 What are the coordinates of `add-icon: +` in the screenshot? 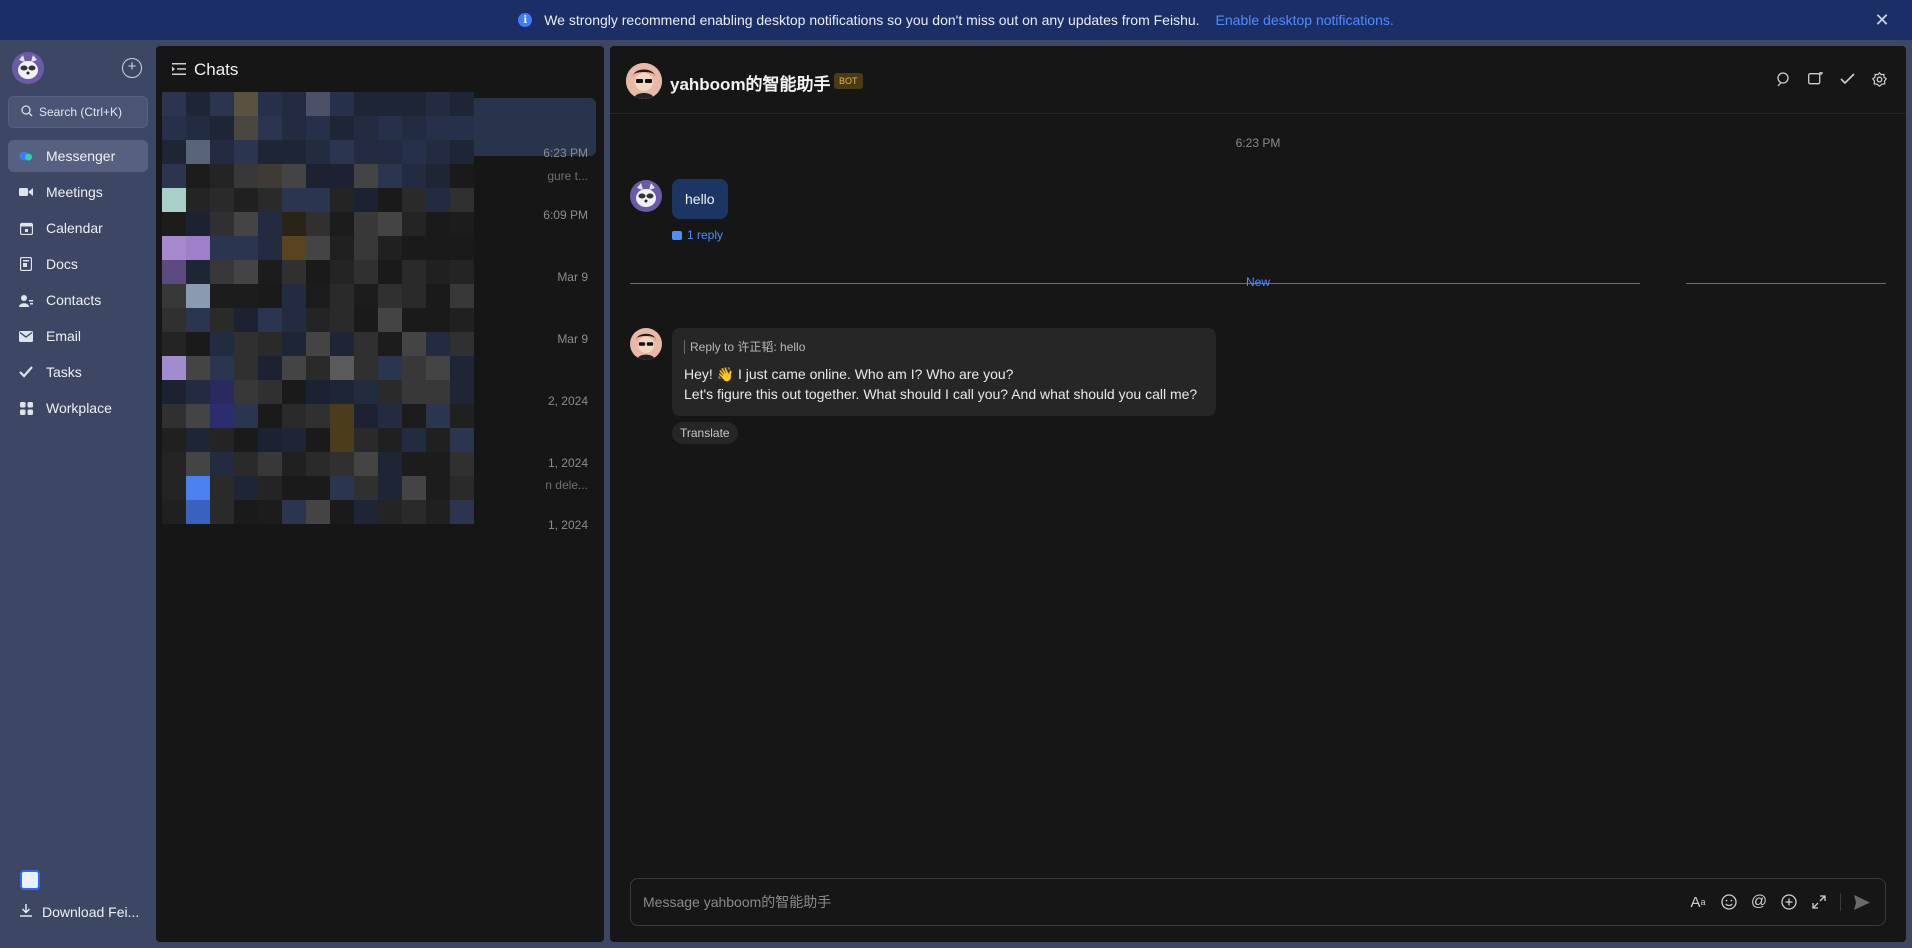 It's located at (132, 68).